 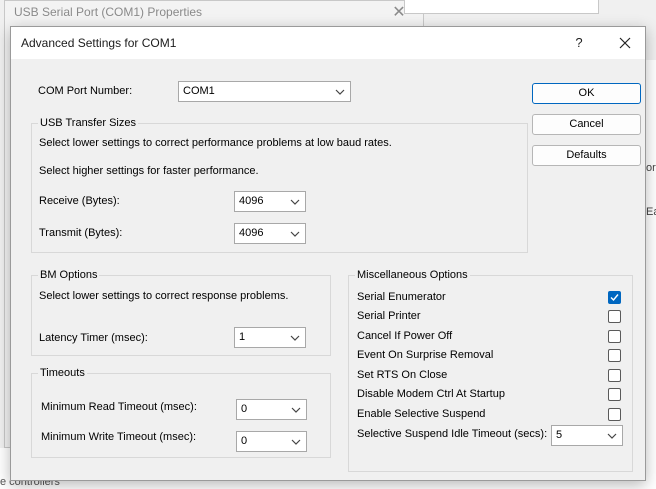 I want to click on set-rts-on-close-label: Set RTS On Close, so click(x=402, y=375).